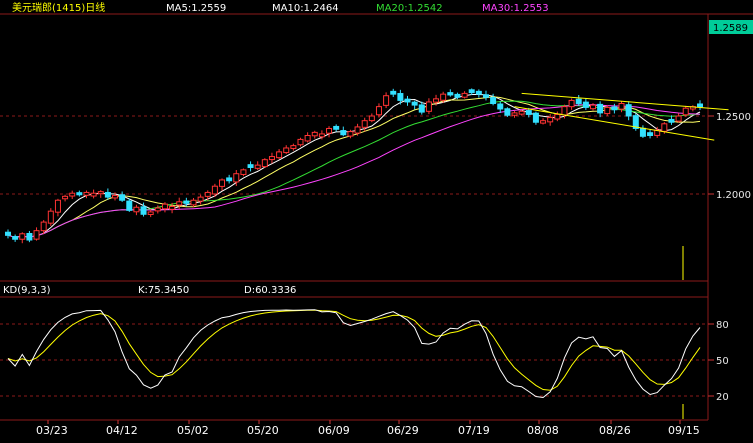  What do you see at coordinates (122, 430) in the screenshot?
I see `x-tick-label-0412: 04/12` at bounding box center [122, 430].